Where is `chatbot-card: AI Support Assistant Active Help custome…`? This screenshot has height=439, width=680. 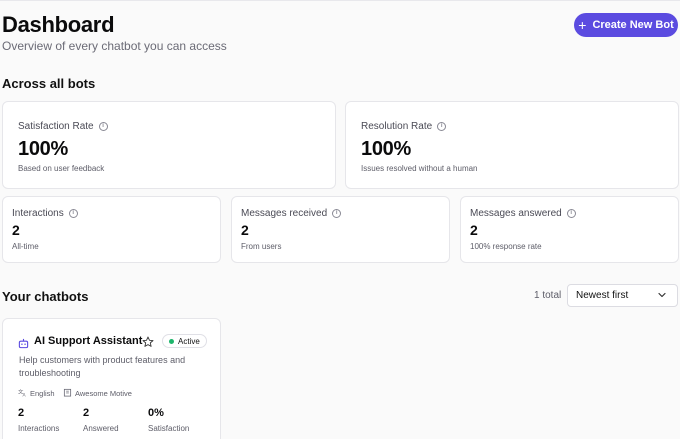
chatbot-card: AI Support Assistant Active Help custome… is located at coordinates (111, 378).